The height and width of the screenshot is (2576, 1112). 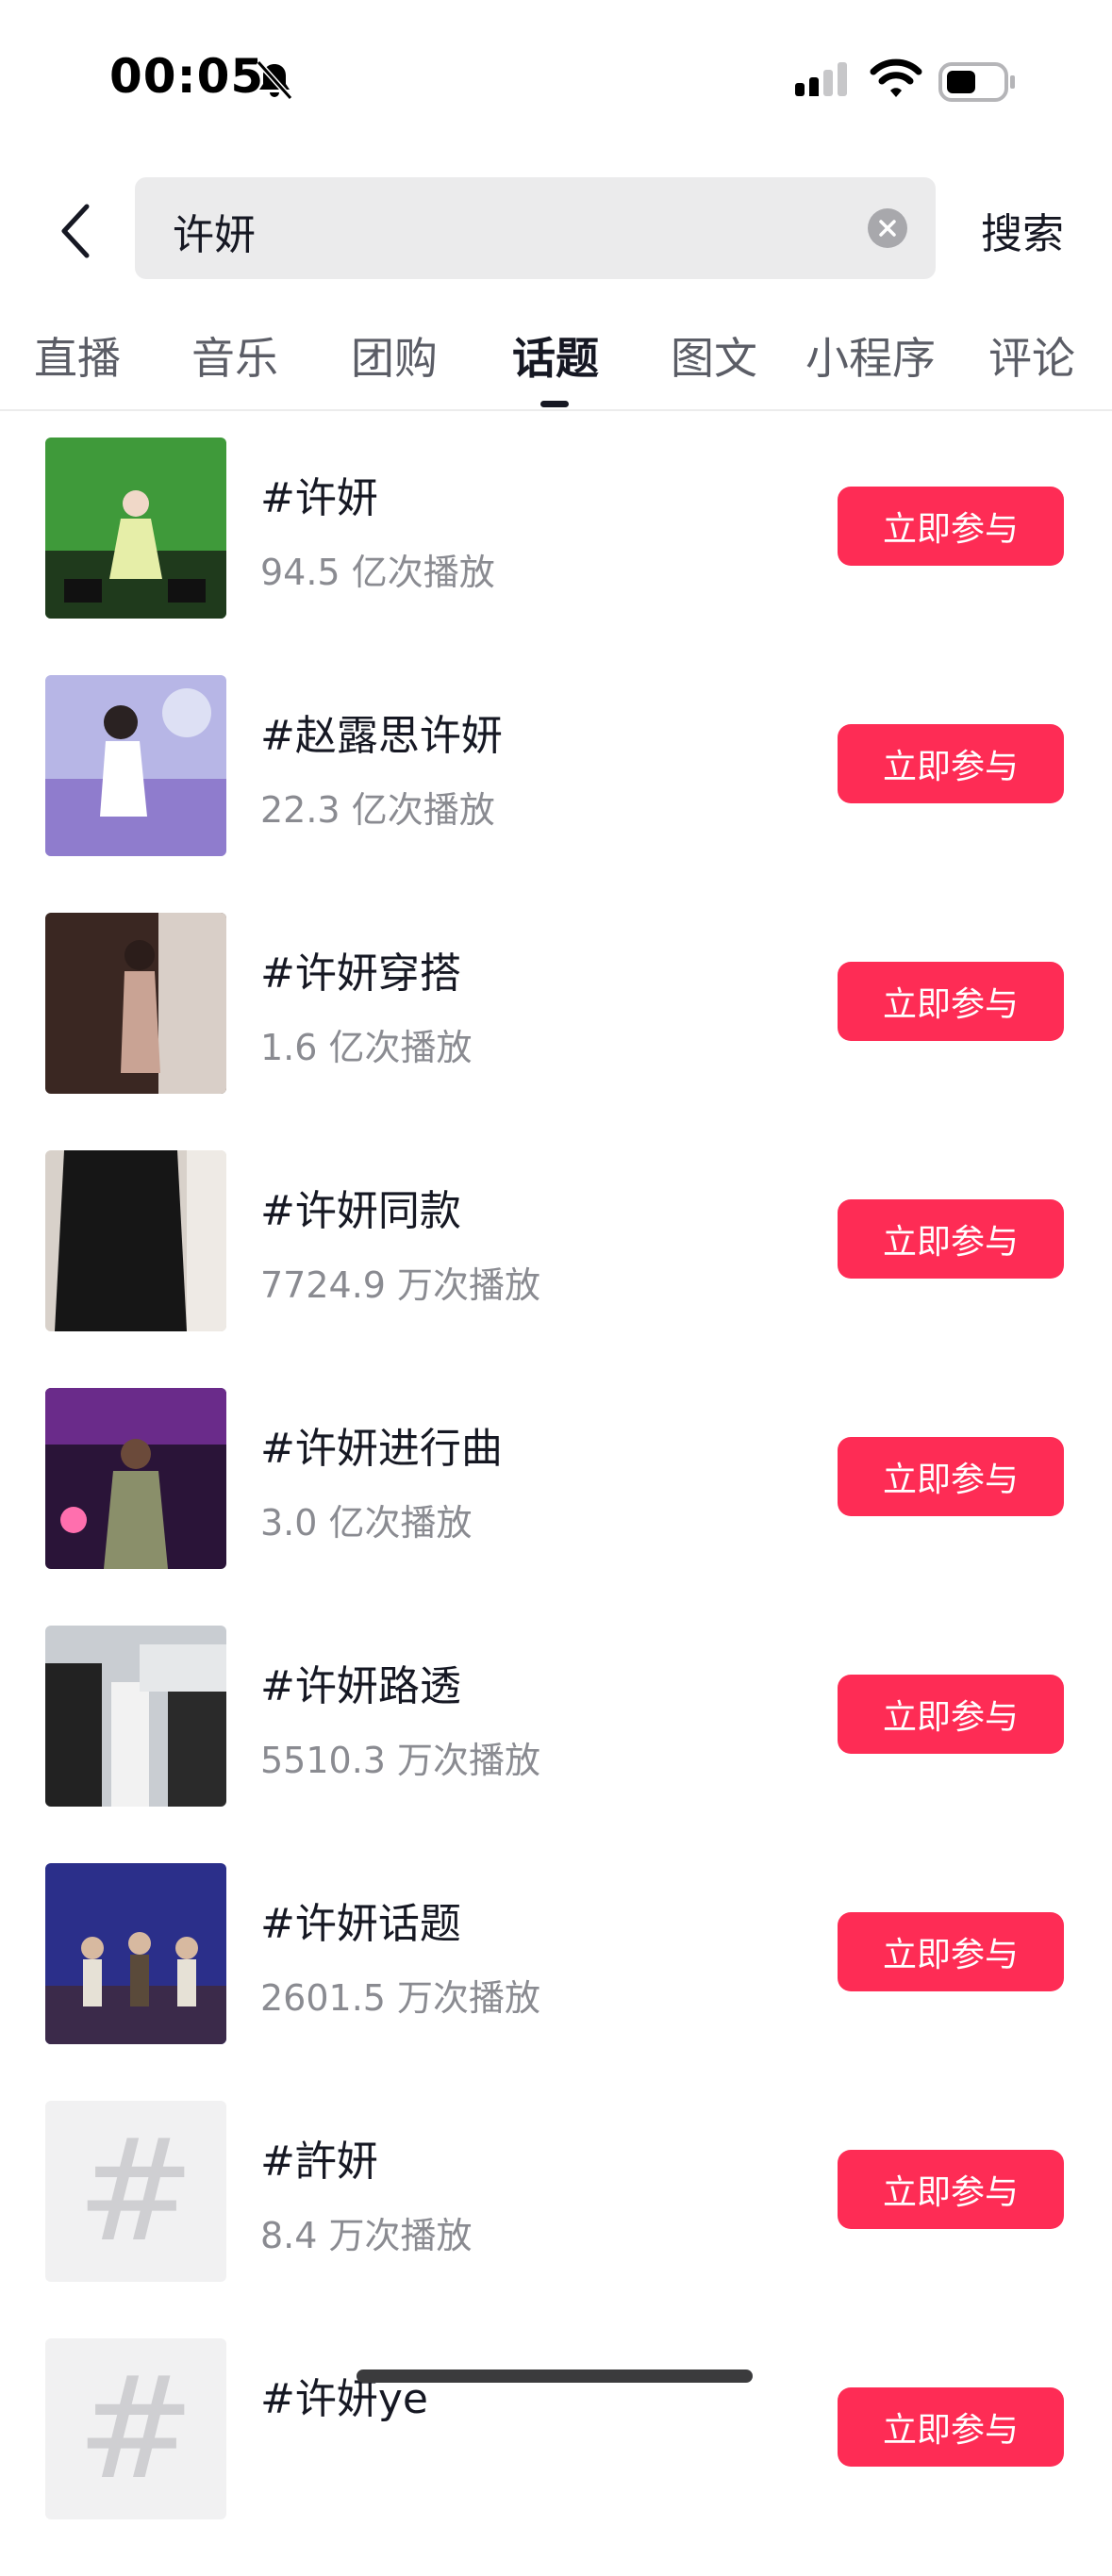 I want to click on topic-row: # #許妍 8.4 万次播放 立即参与, so click(x=556, y=2219).